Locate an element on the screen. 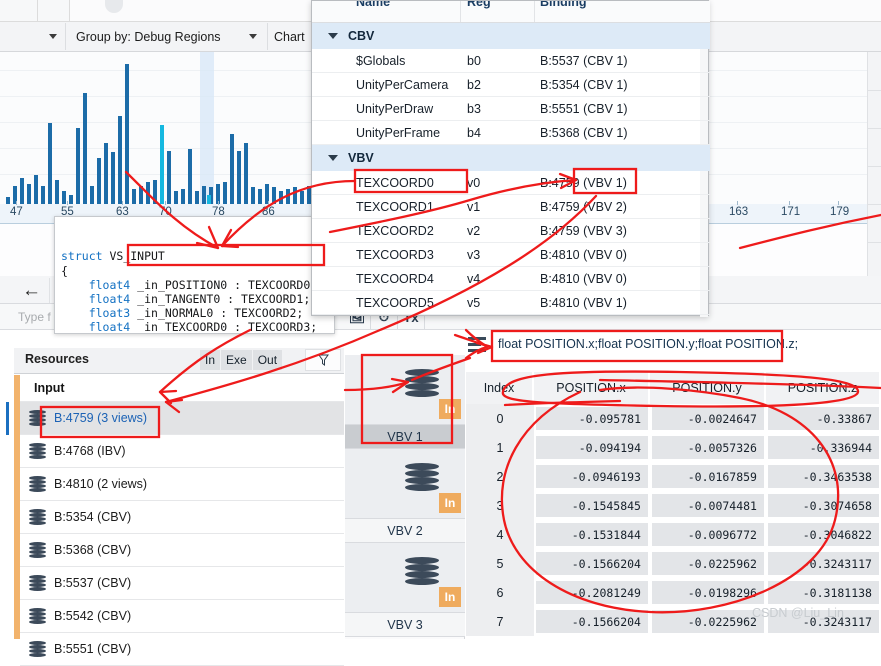 The height and width of the screenshot is (666, 881). table-row: 1 -0.094194 -0.0057326 -0.336944 is located at coordinates (673, 447).